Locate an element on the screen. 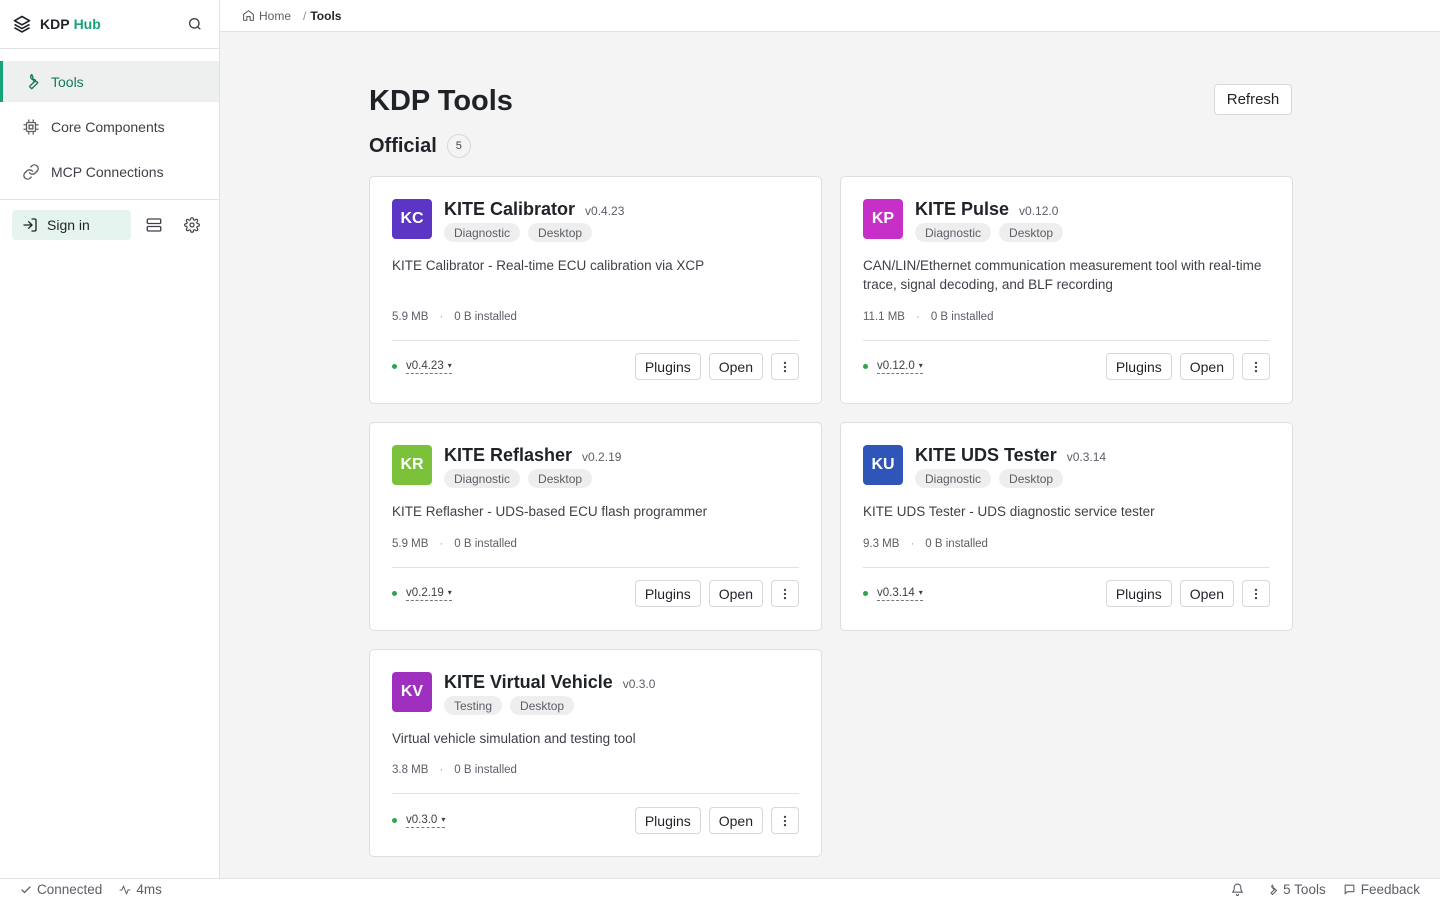 Image resolution: width=1440 pixels, height=900 pixels. tools-count: 5 Tools is located at coordinates (1296, 889).